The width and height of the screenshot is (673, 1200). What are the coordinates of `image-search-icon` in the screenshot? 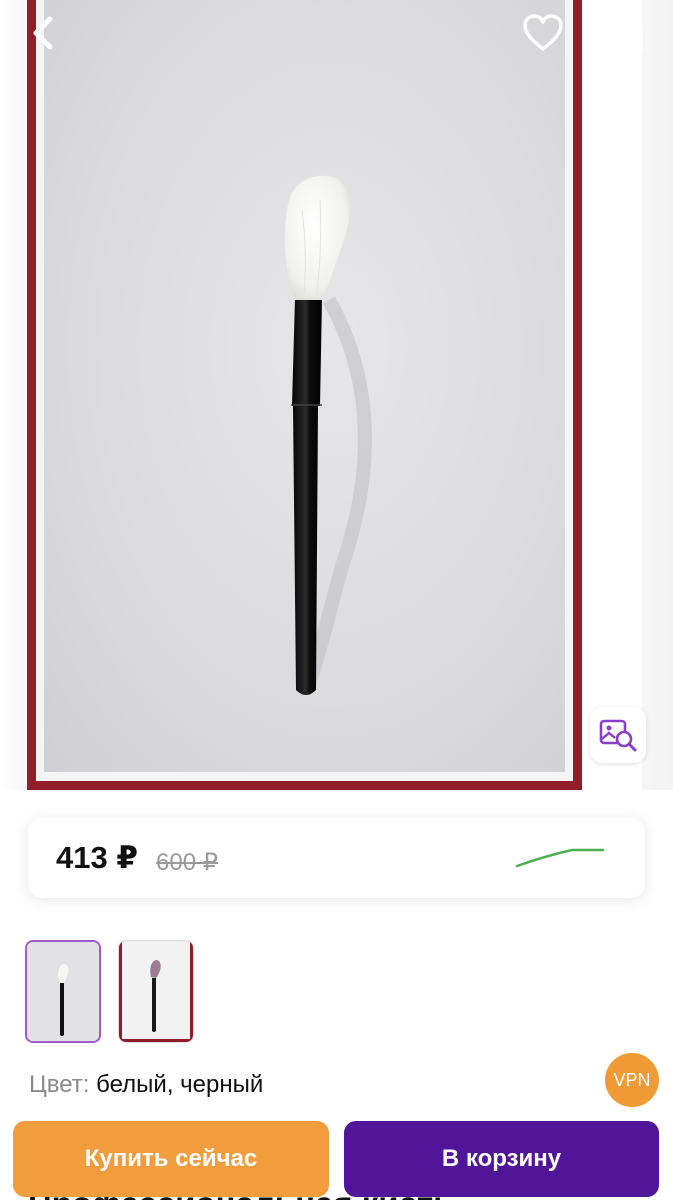 It's located at (618, 735).